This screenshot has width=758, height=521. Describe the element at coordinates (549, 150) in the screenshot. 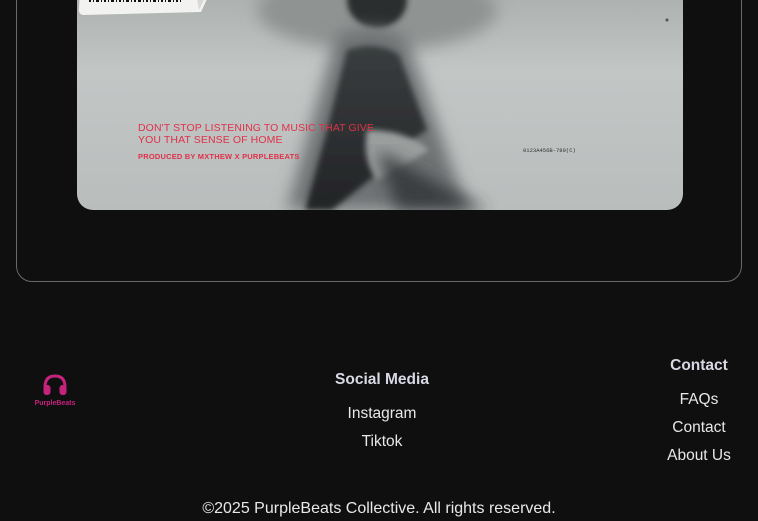

I see `barcode-number: 0123A456B-789(C)` at that location.